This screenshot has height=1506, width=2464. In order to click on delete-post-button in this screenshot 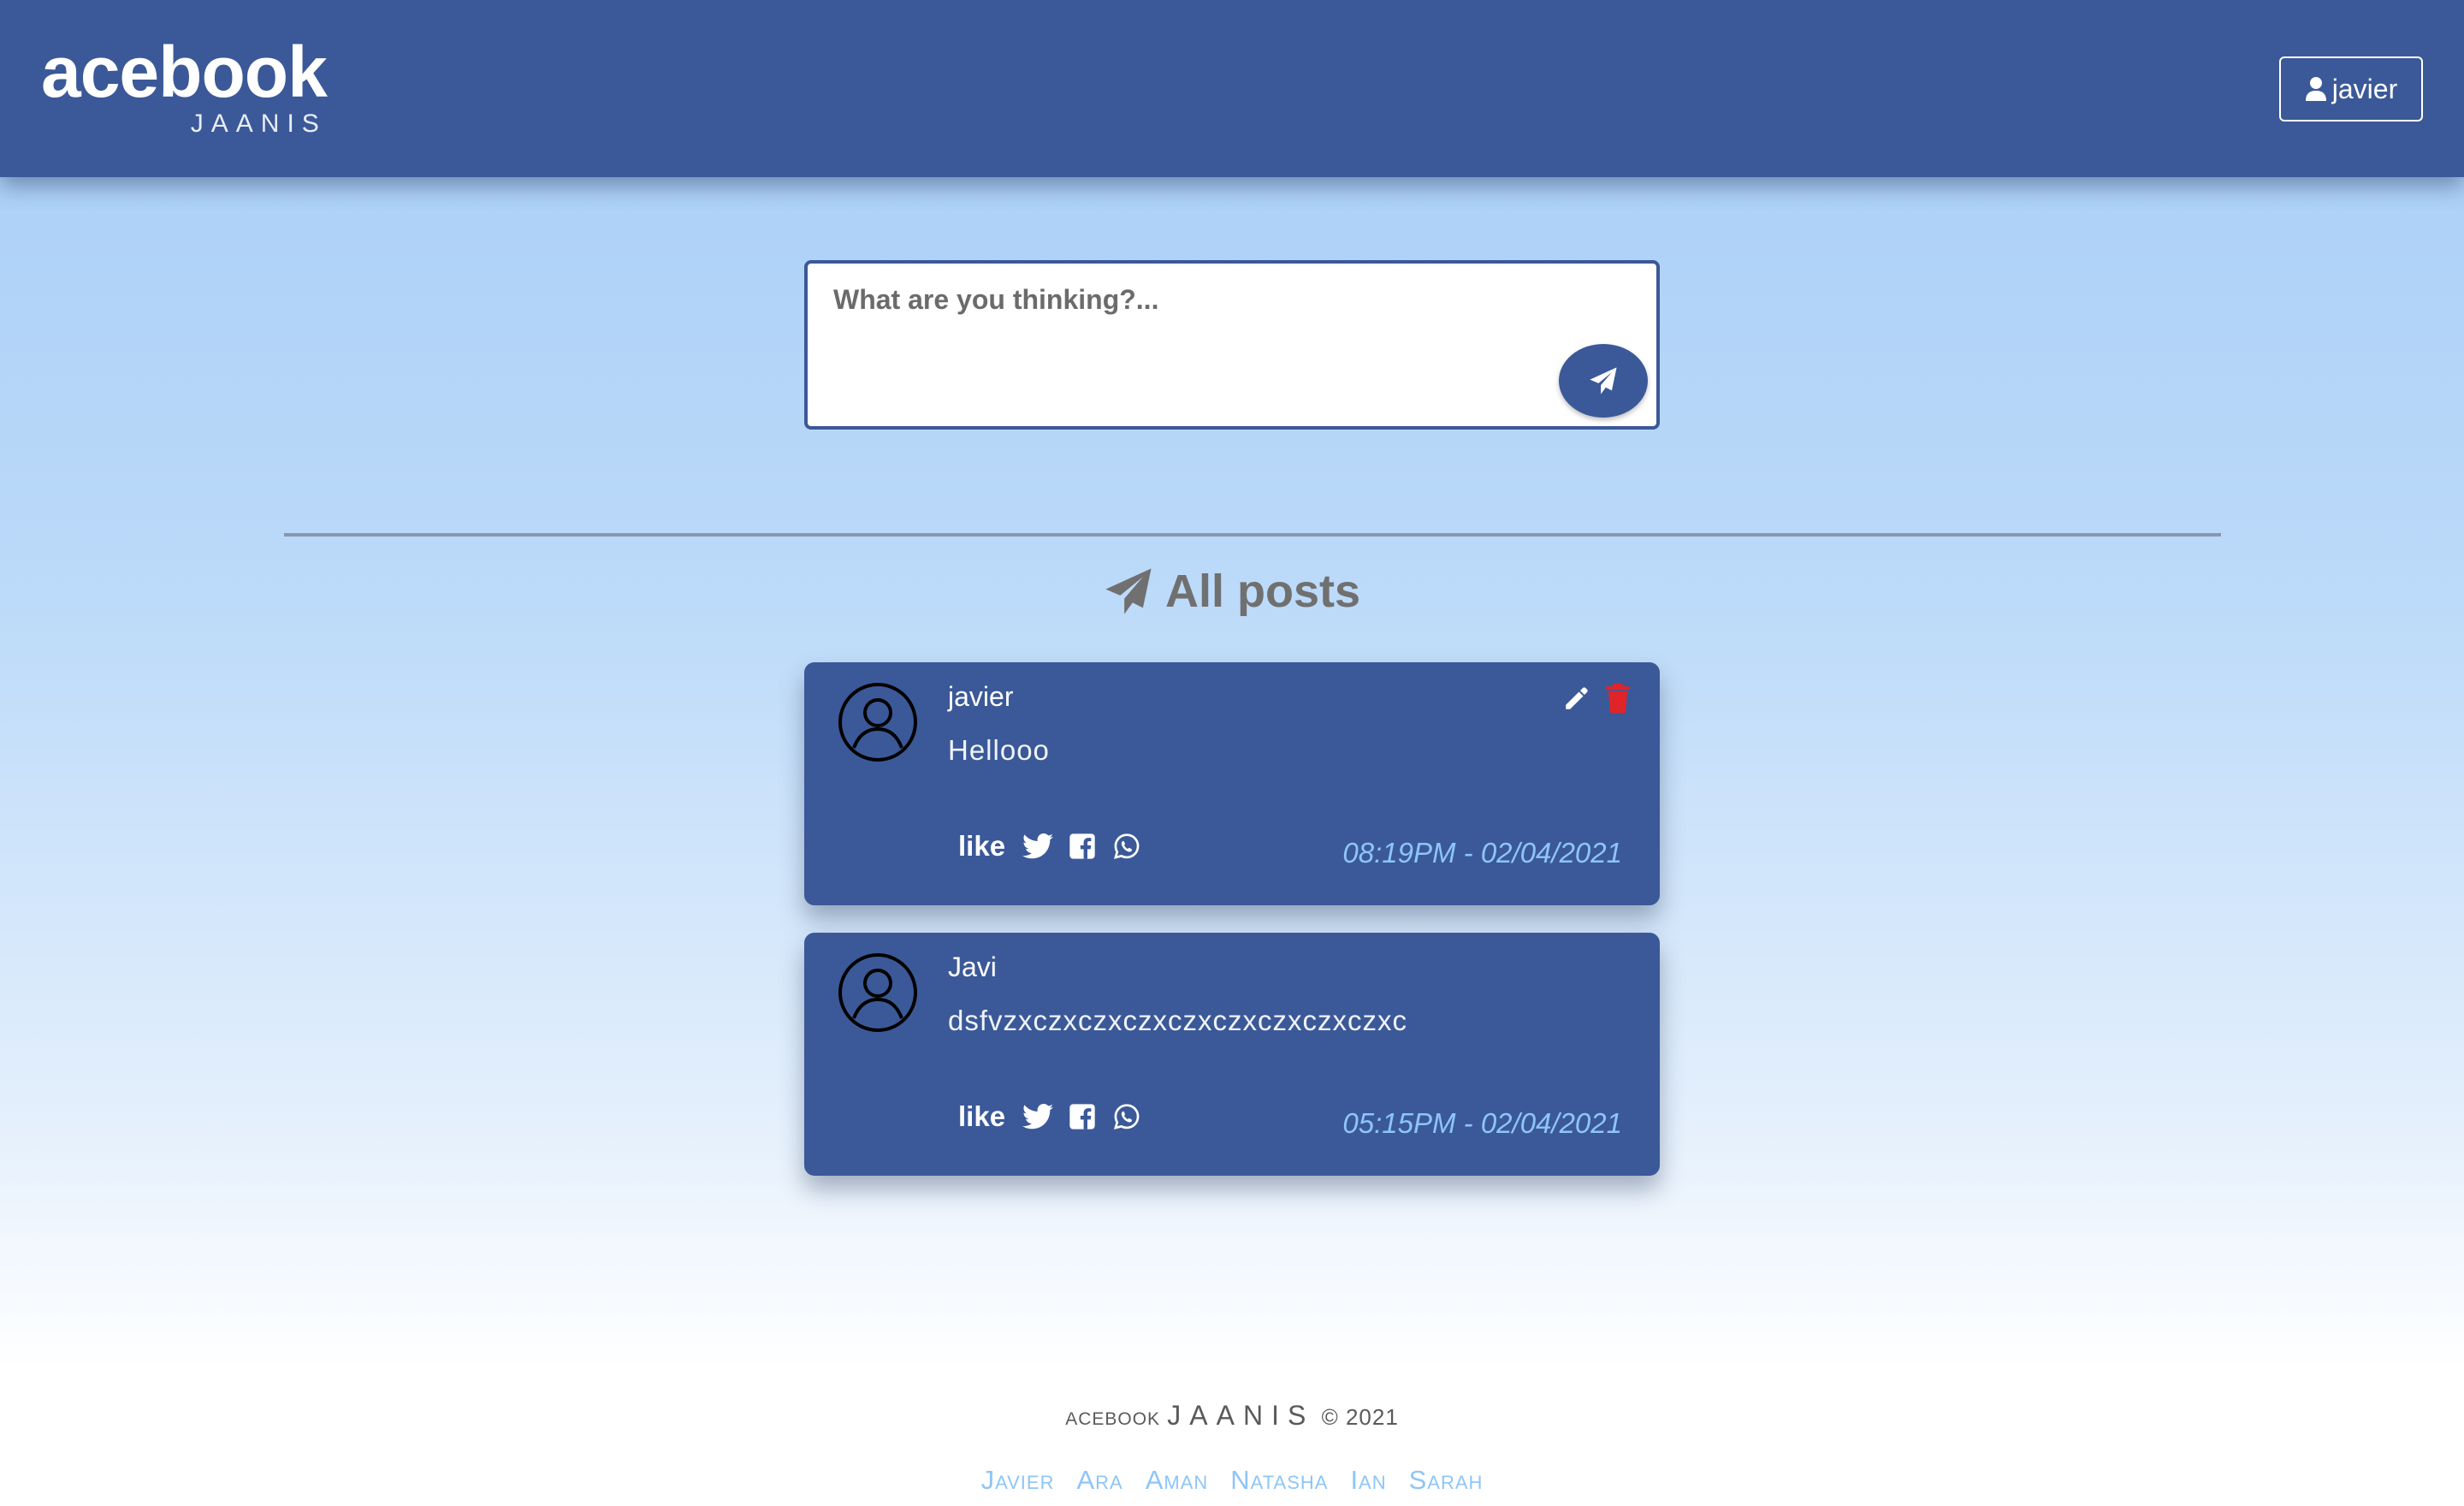, I will do `click(1617, 699)`.